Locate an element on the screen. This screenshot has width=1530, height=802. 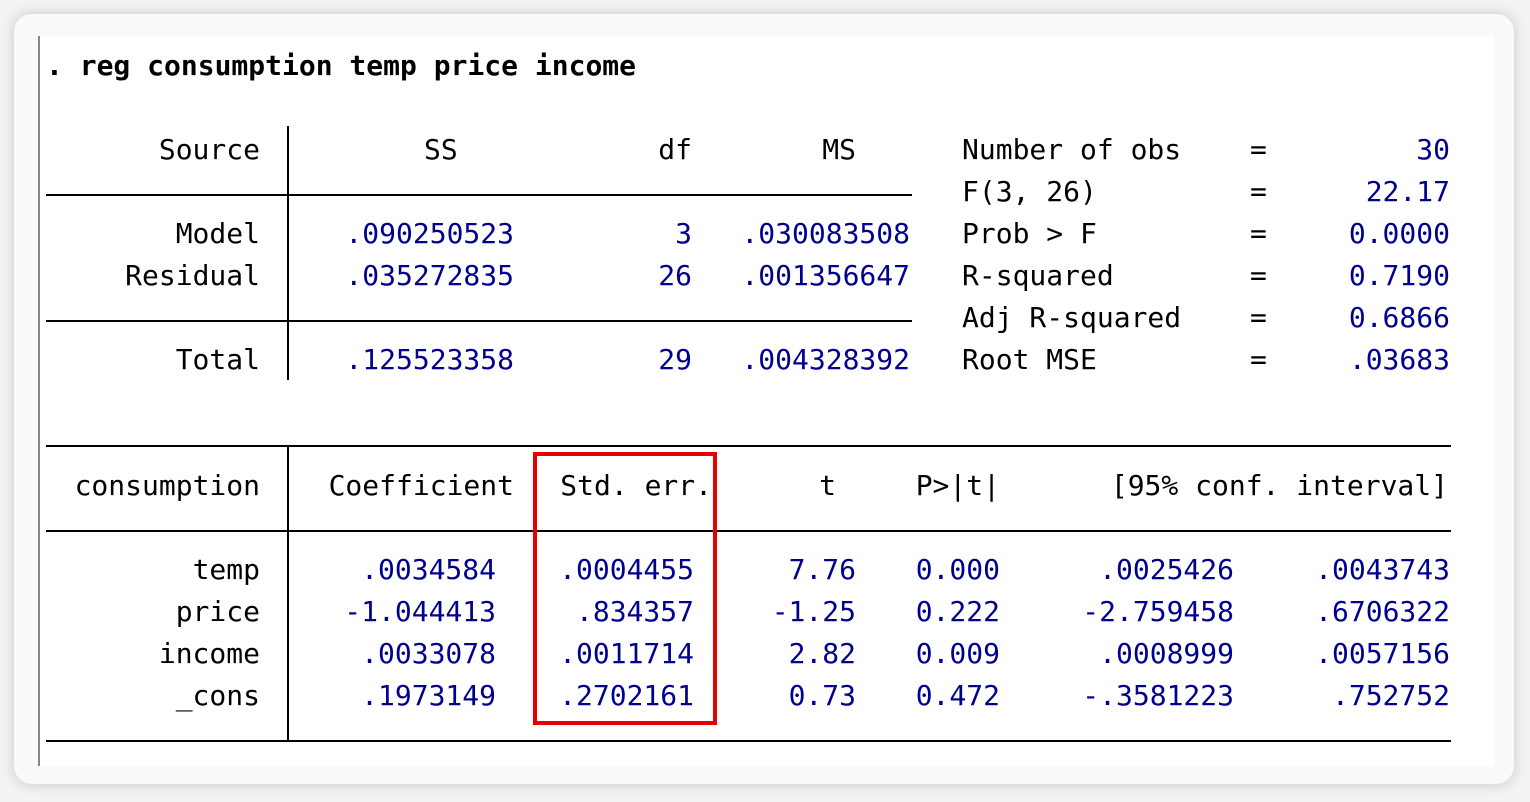
coef-row-ci-high: .0043743 is located at coordinates (1382, 569).